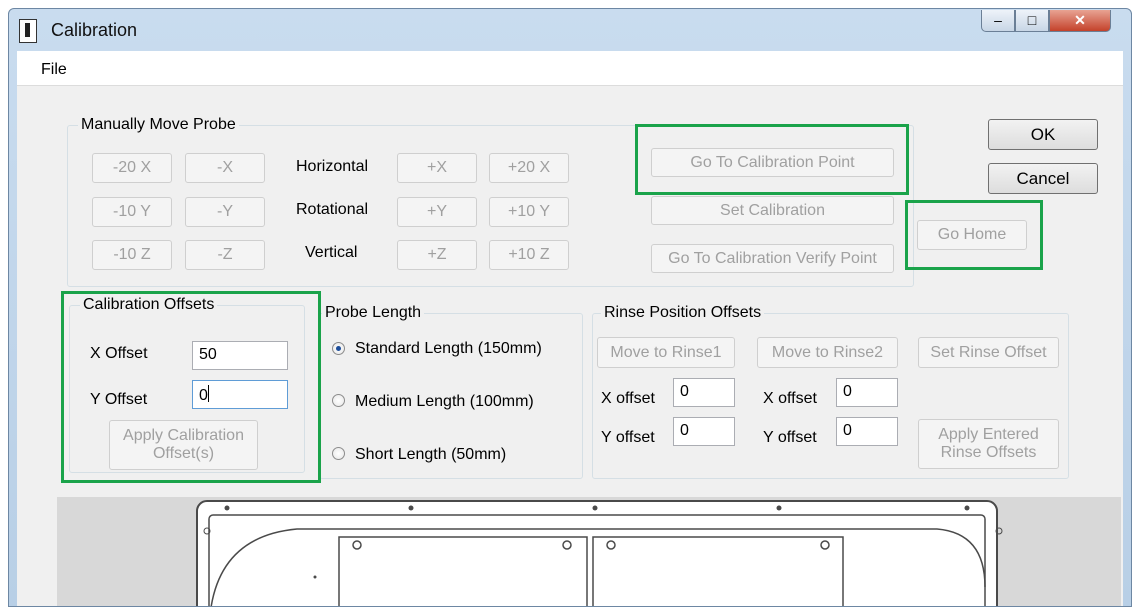 The width and height of the screenshot is (1133, 607). I want to click on rinse1-y-offset-input: 0, so click(704, 431).